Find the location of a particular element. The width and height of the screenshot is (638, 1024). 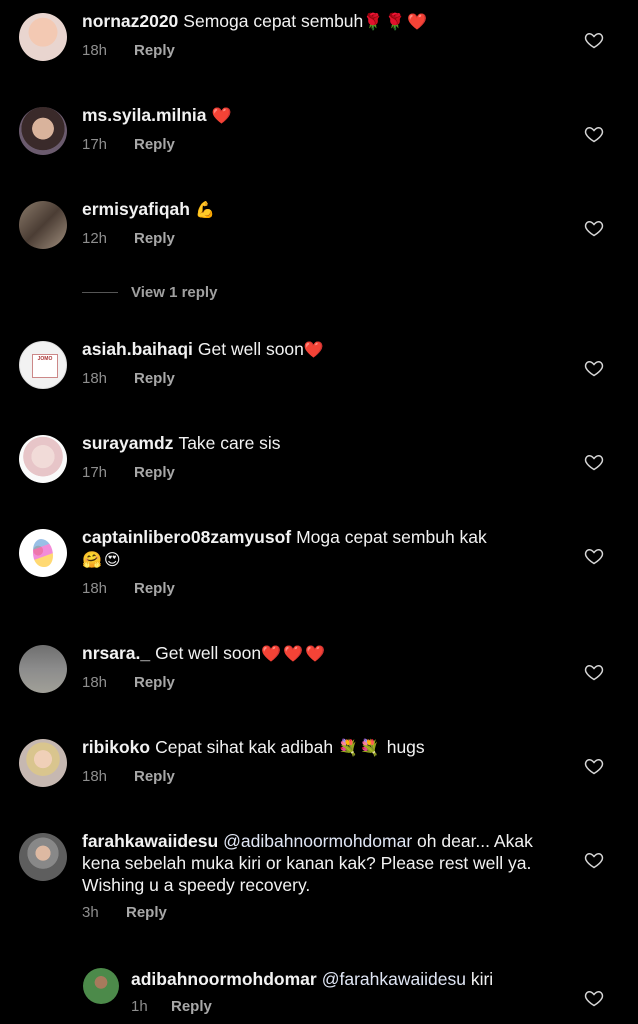

comment-username: ms.syila.milnia is located at coordinates (144, 115).